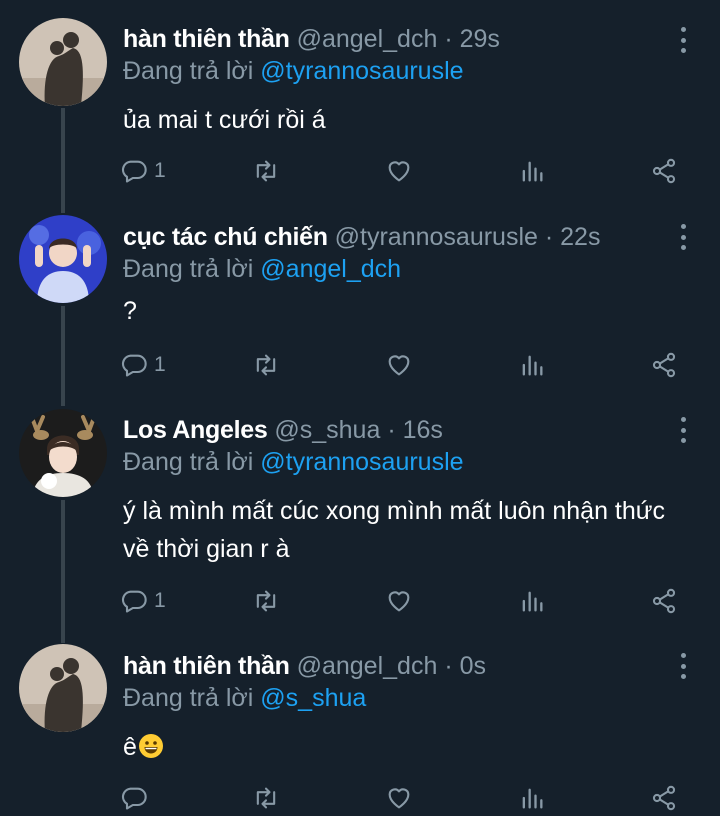  I want to click on tweet-text-container: ê, so click(403, 747).